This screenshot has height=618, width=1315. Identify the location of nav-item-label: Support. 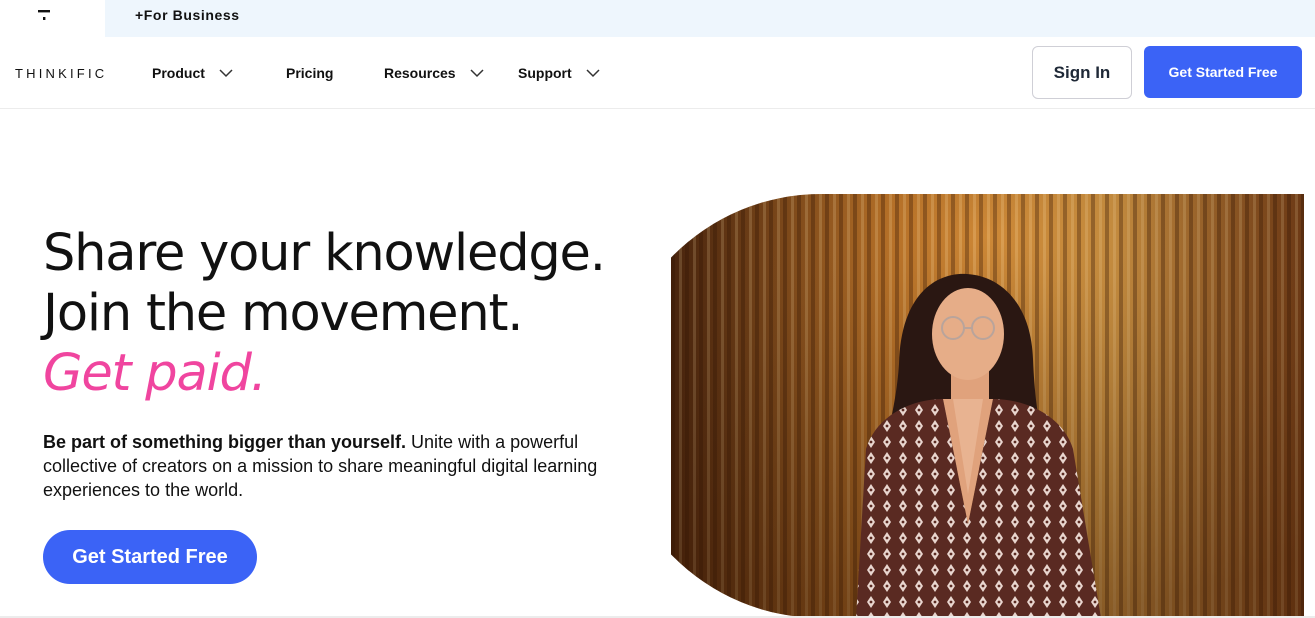
(545, 73).